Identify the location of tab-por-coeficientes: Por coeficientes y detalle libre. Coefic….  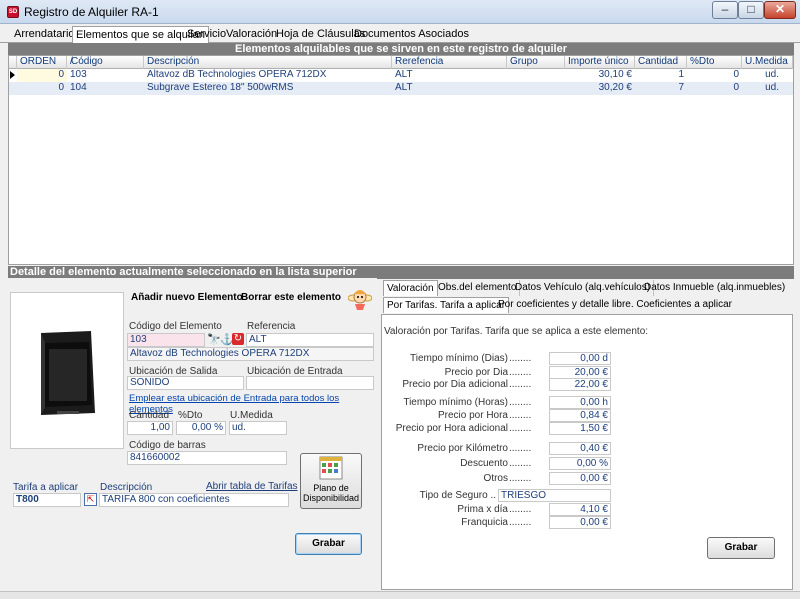
(615, 305).